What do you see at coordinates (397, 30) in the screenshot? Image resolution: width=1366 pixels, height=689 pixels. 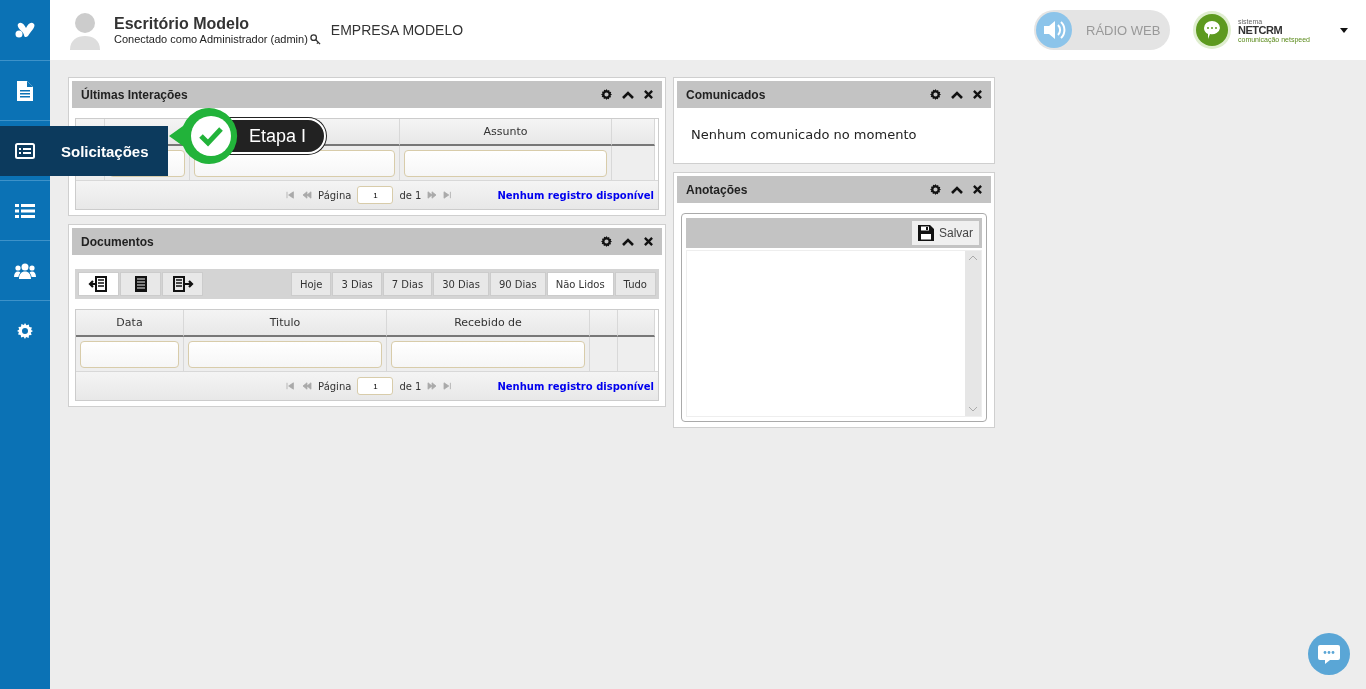 I see `company-label: EMPRESA MODELO` at bounding box center [397, 30].